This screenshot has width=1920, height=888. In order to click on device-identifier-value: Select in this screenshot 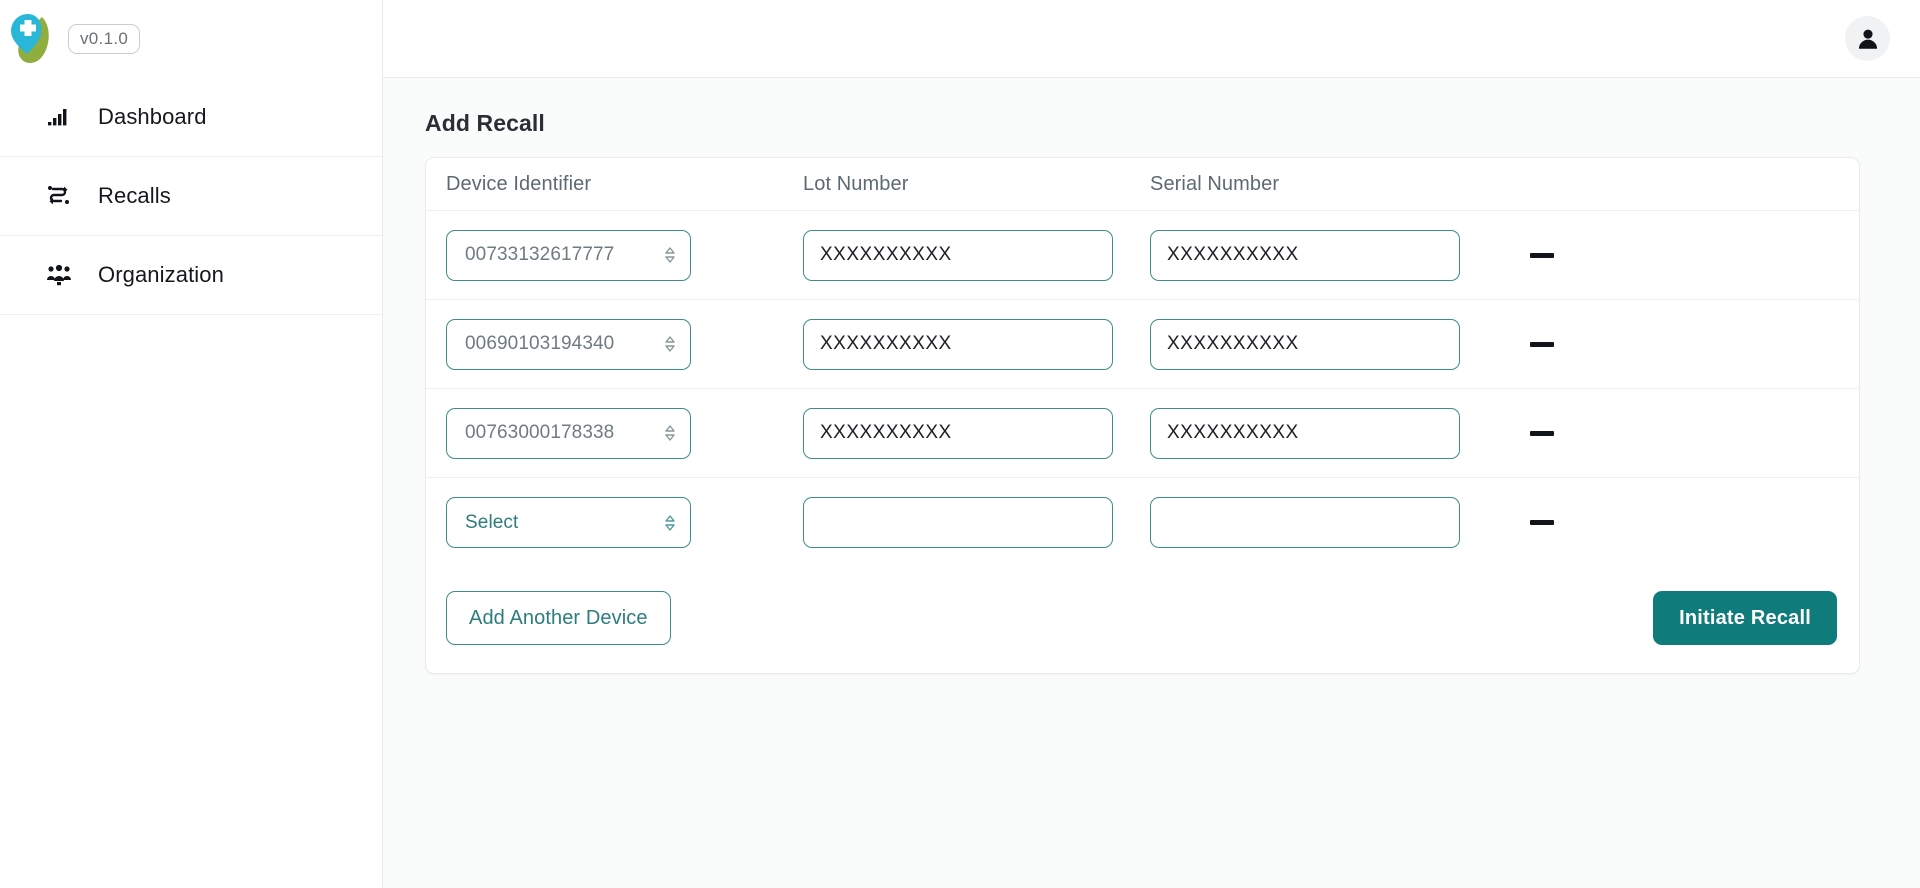, I will do `click(492, 522)`.